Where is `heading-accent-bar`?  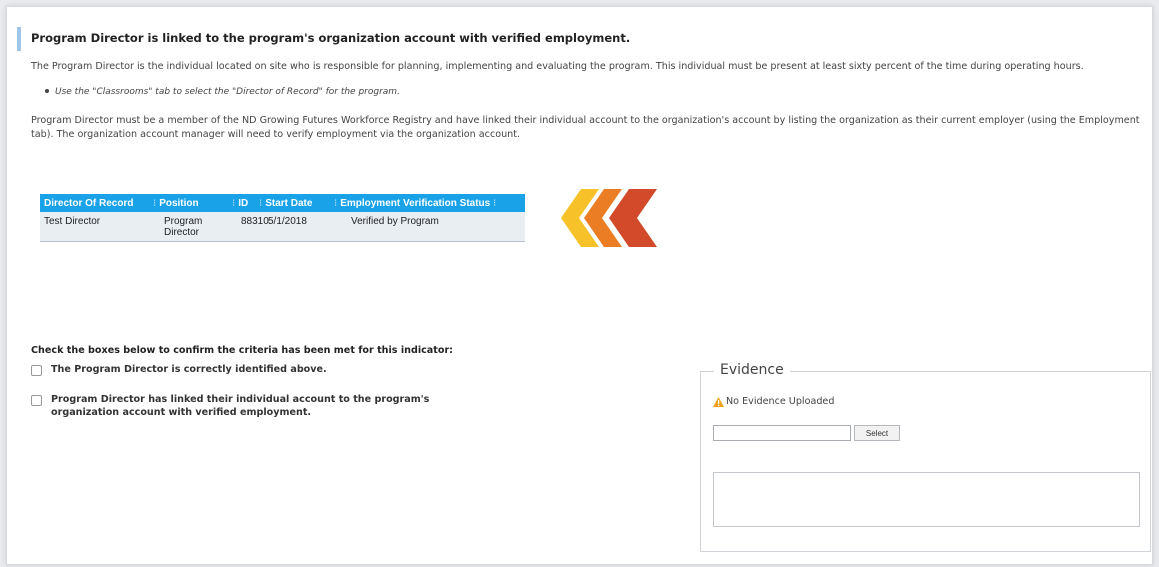 heading-accent-bar is located at coordinates (19, 39).